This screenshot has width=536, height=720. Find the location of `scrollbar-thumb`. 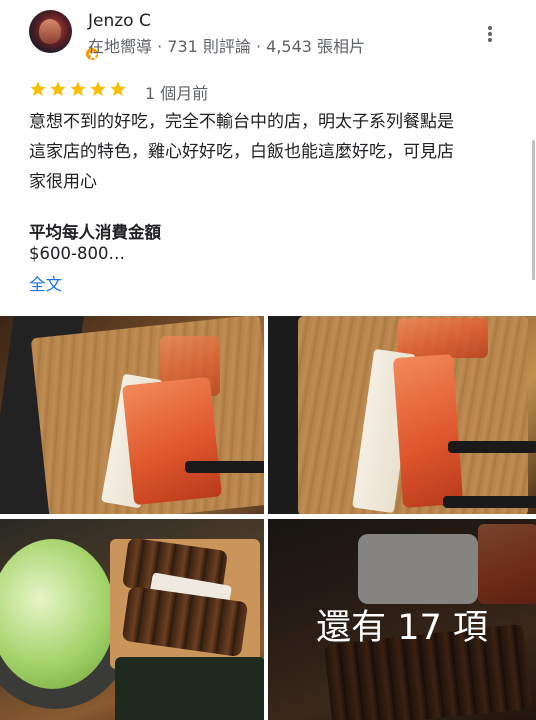

scrollbar-thumb is located at coordinates (533, 210).